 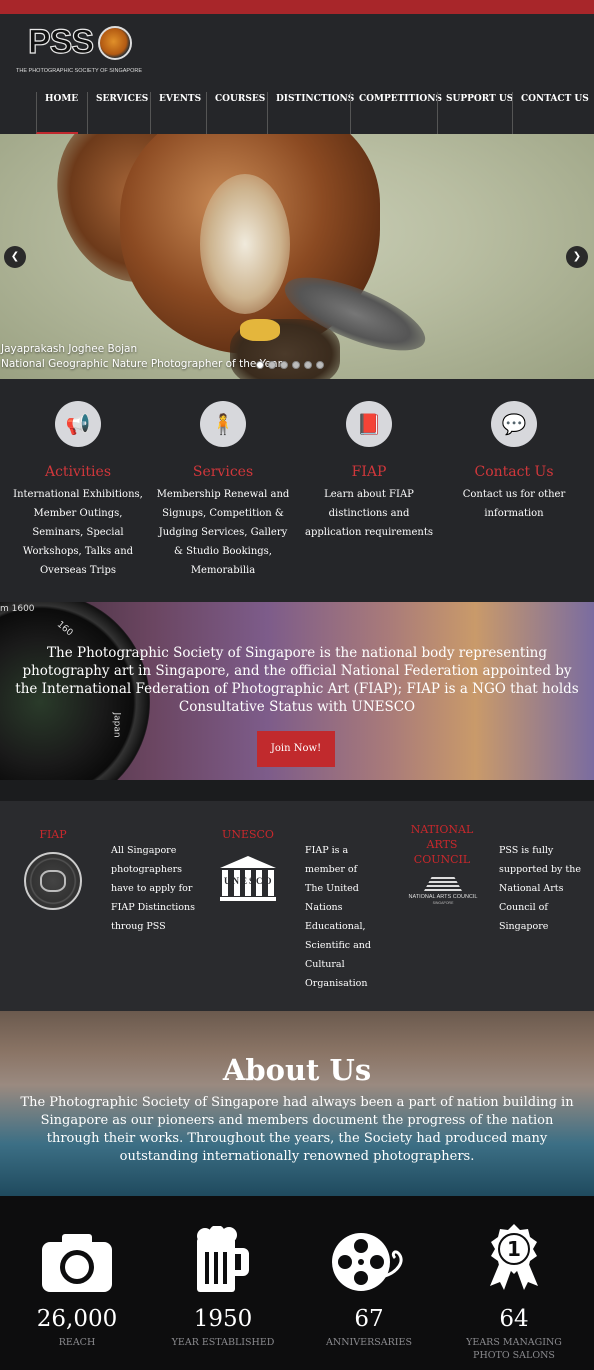 What do you see at coordinates (235, 113) in the screenshot?
I see `nav-item-courses: COURSES` at bounding box center [235, 113].